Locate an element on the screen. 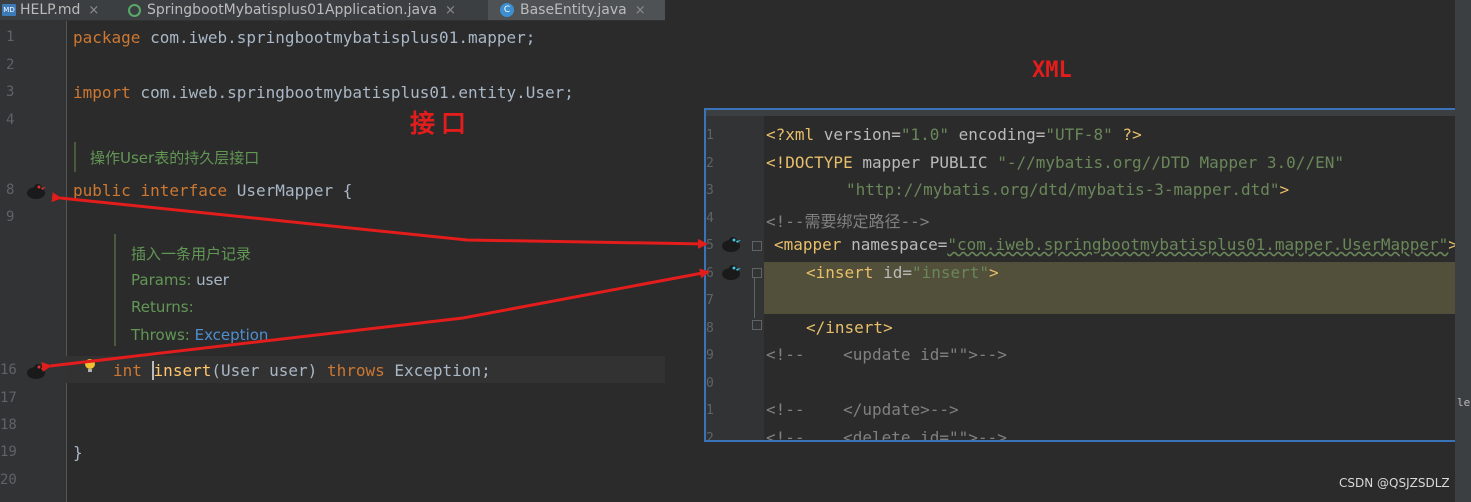  arrow-interface-to-mapper is located at coordinates (379, 220).